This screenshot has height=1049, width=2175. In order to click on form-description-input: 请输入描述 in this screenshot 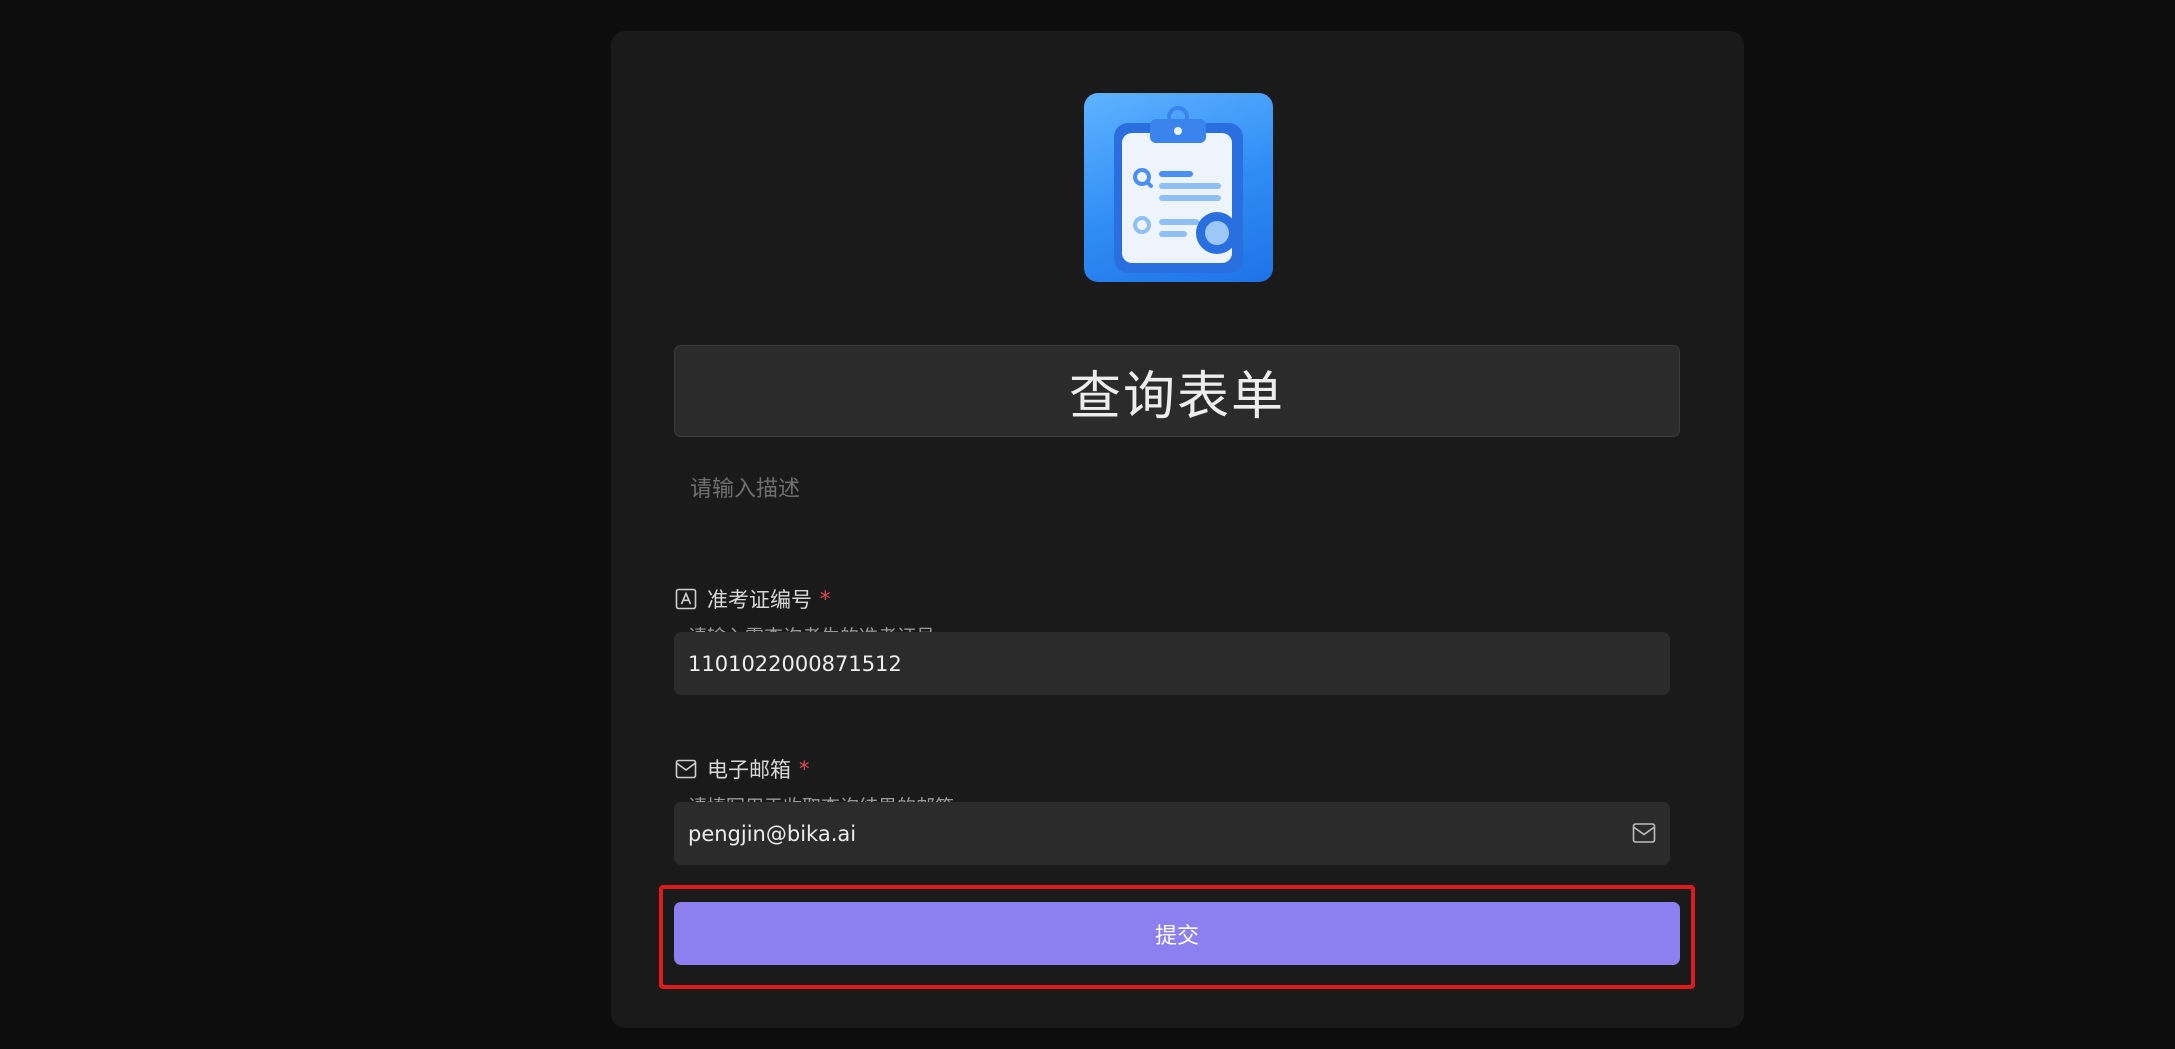, I will do `click(745, 487)`.